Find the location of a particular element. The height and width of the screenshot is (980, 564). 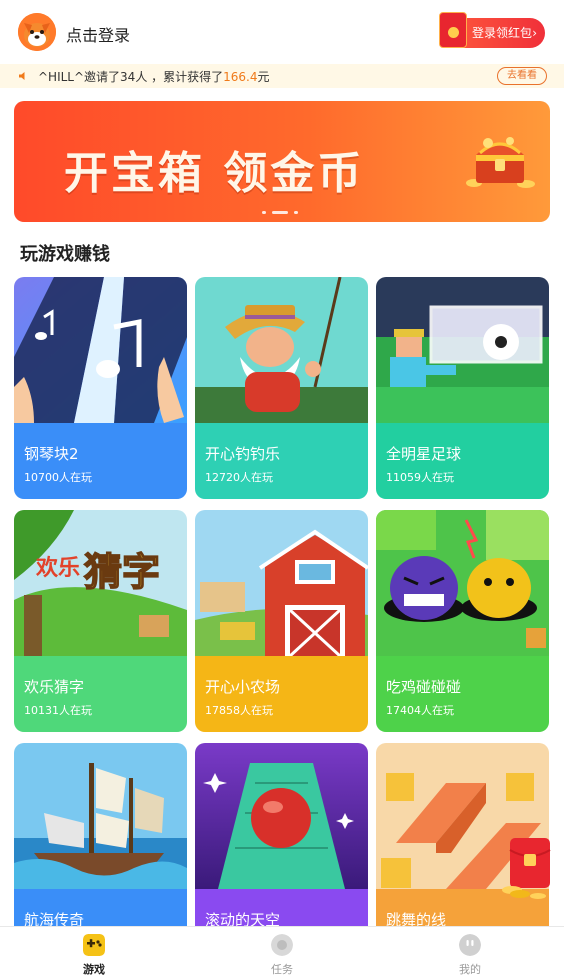

game-play-count: 17404人在玩 is located at coordinates (420, 710).